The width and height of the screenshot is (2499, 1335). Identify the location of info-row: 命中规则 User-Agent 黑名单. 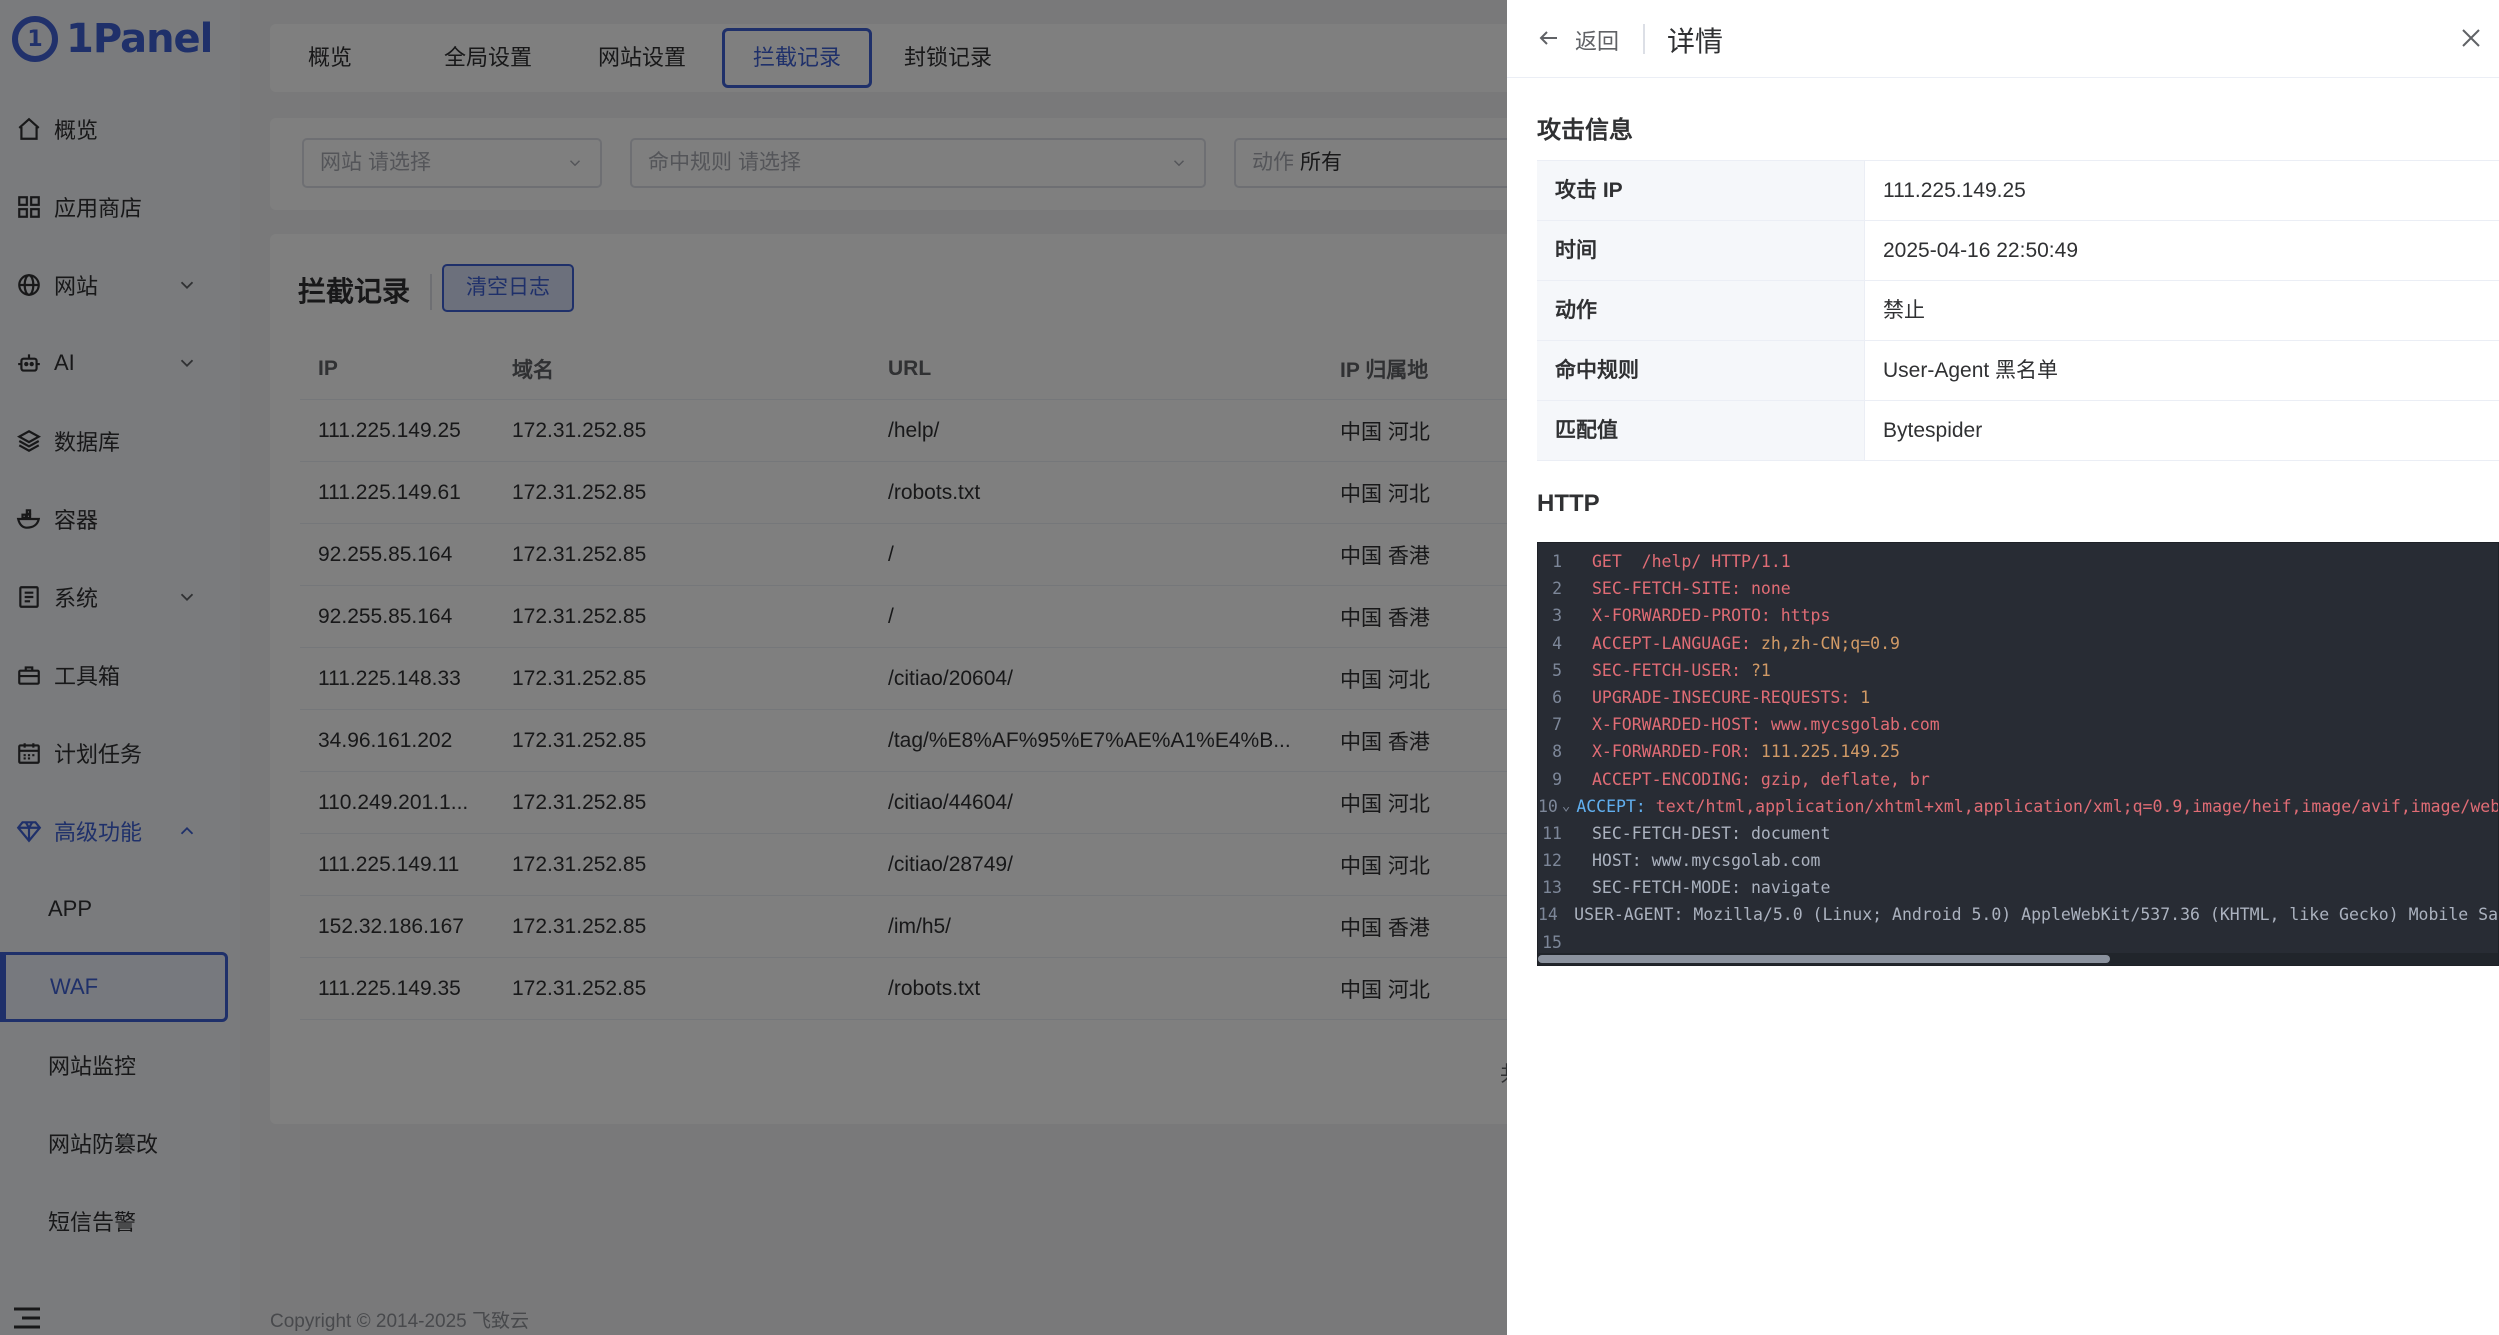
(2018, 371).